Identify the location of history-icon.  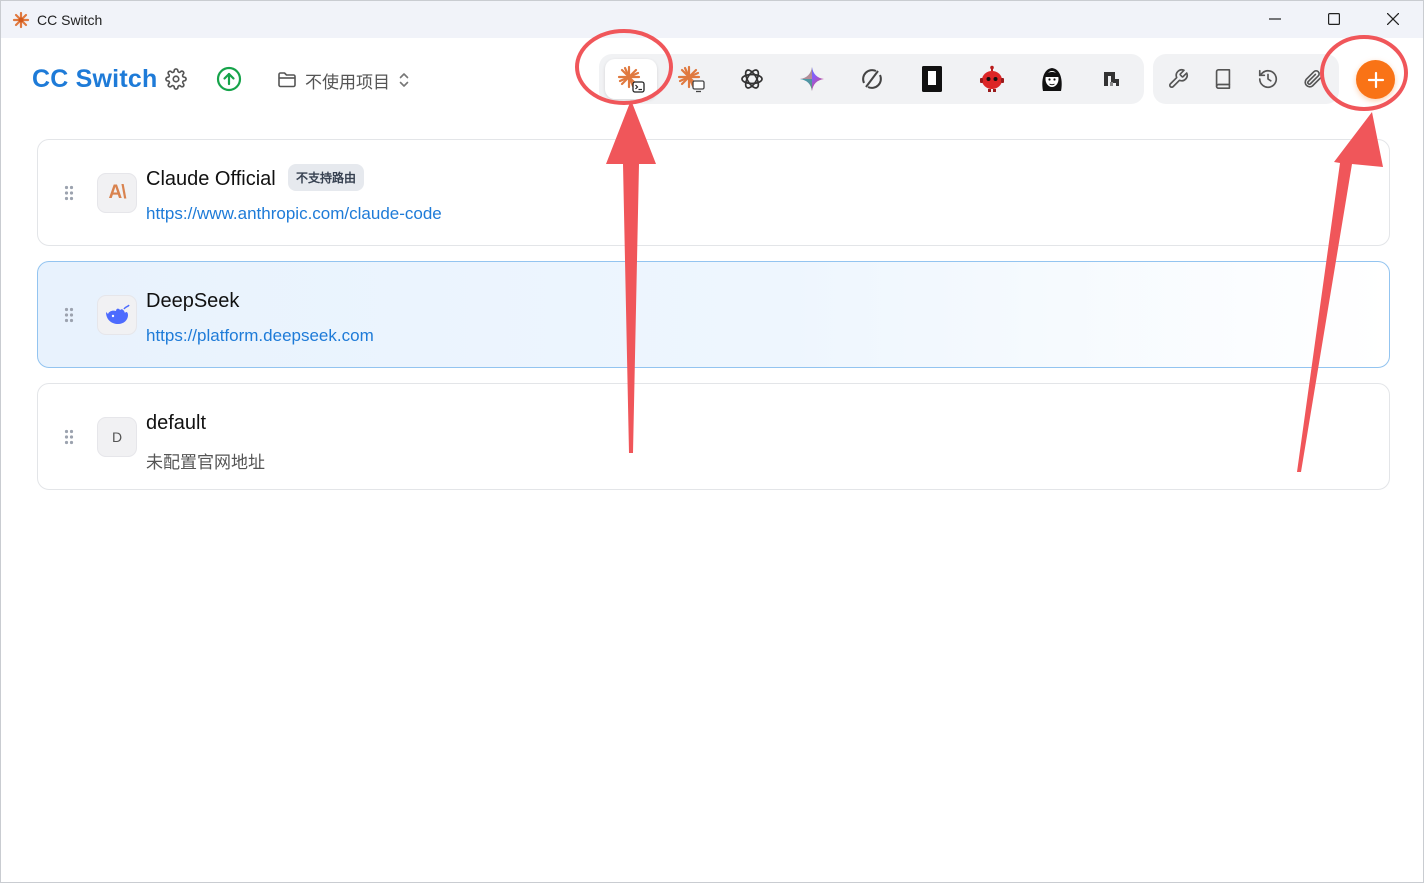
(1268, 79).